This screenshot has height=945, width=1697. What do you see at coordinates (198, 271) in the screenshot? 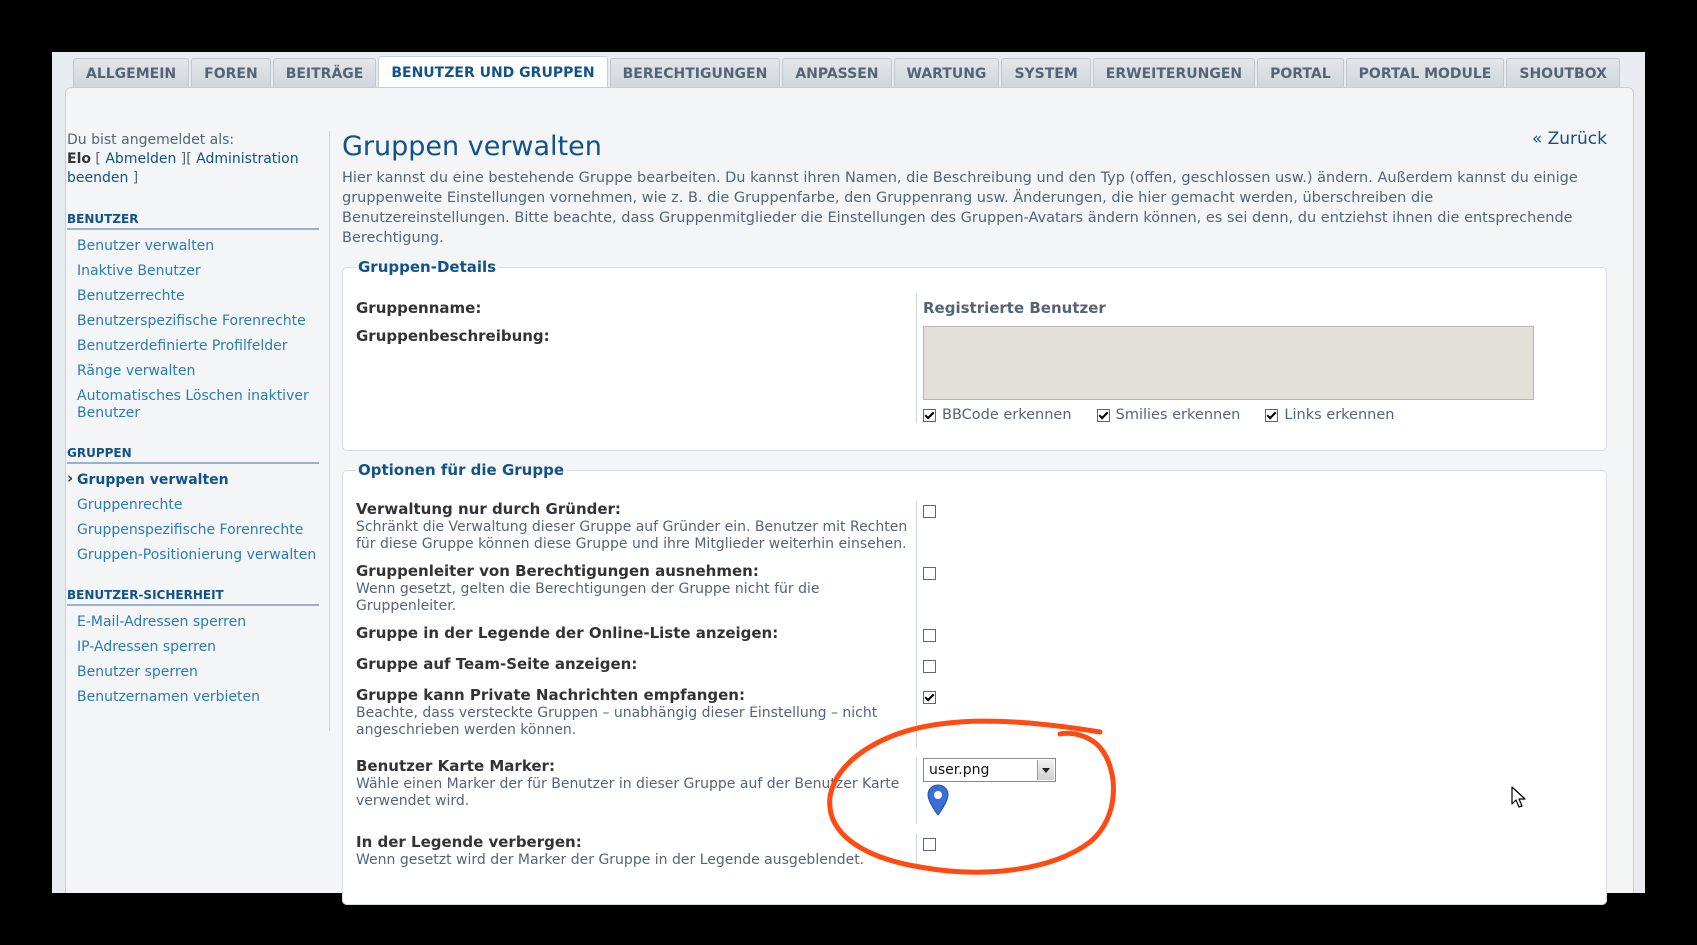
I see `sidebar-item: Inaktive Benutzer` at bounding box center [198, 271].